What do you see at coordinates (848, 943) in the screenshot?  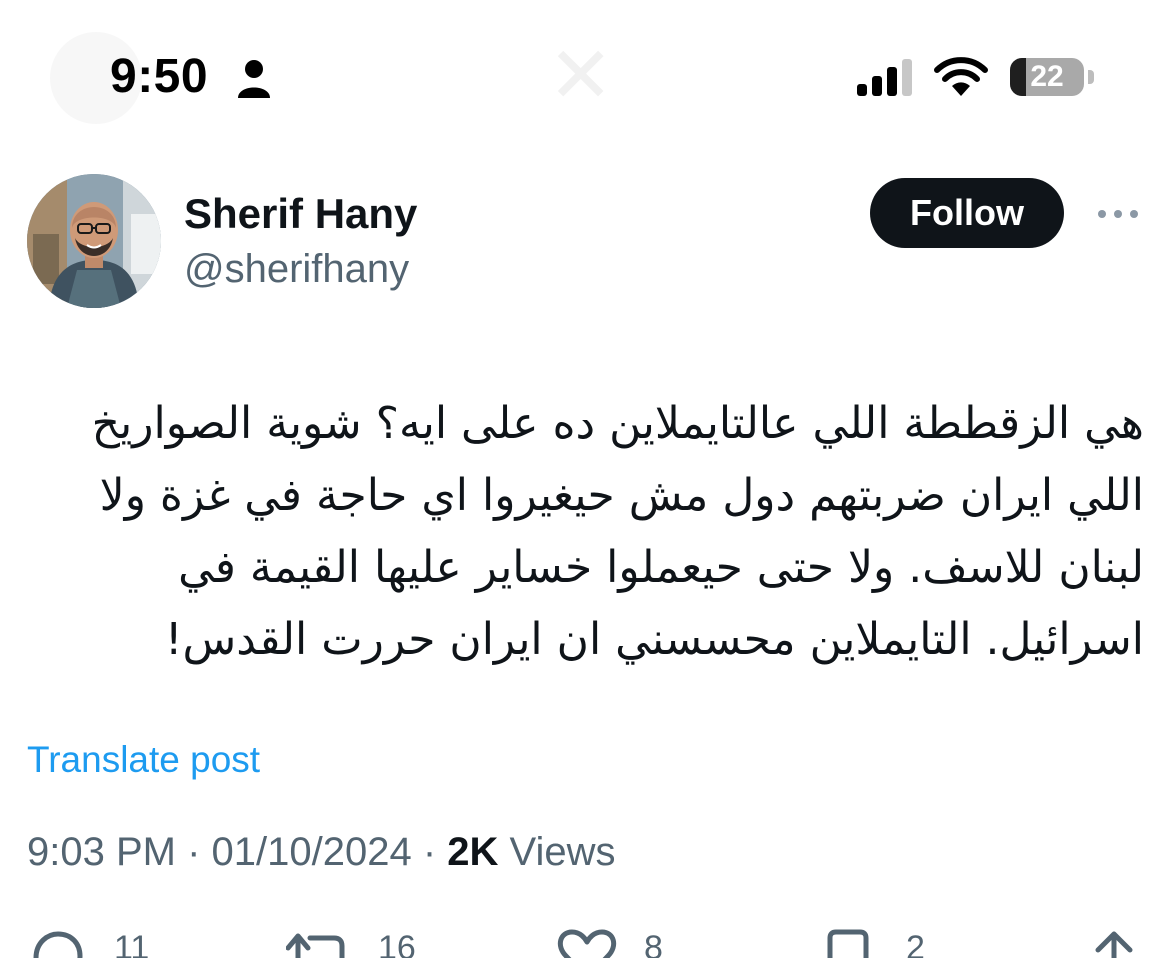 I see `bookmark-icon` at bounding box center [848, 943].